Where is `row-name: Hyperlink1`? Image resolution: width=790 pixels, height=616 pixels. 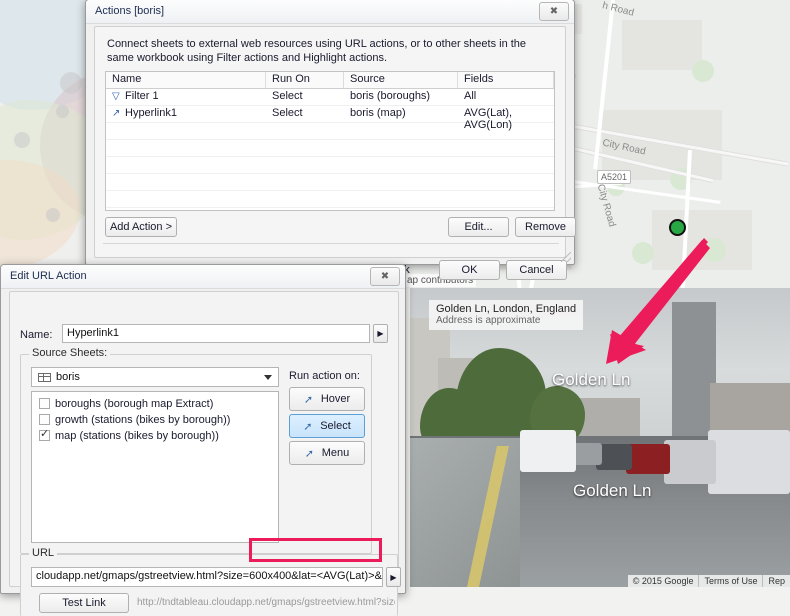
row-name: Hyperlink1 is located at coordinates (151, 113).